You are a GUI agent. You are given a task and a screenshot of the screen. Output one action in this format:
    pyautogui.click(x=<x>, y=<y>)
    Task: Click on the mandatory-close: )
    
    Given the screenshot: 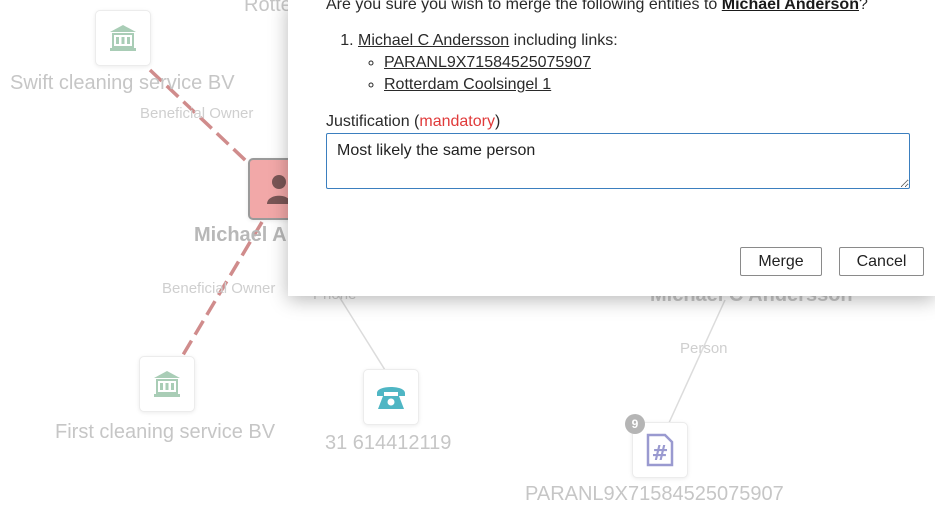 What is the action you would take?
    pyautogui.click(x=497, y=121)
    